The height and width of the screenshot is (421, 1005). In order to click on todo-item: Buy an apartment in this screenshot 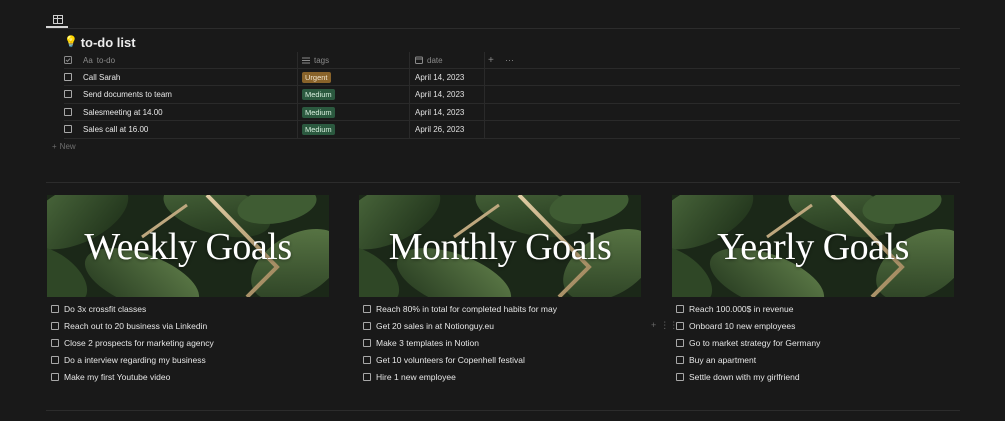, I will do `click(748, 359)`.